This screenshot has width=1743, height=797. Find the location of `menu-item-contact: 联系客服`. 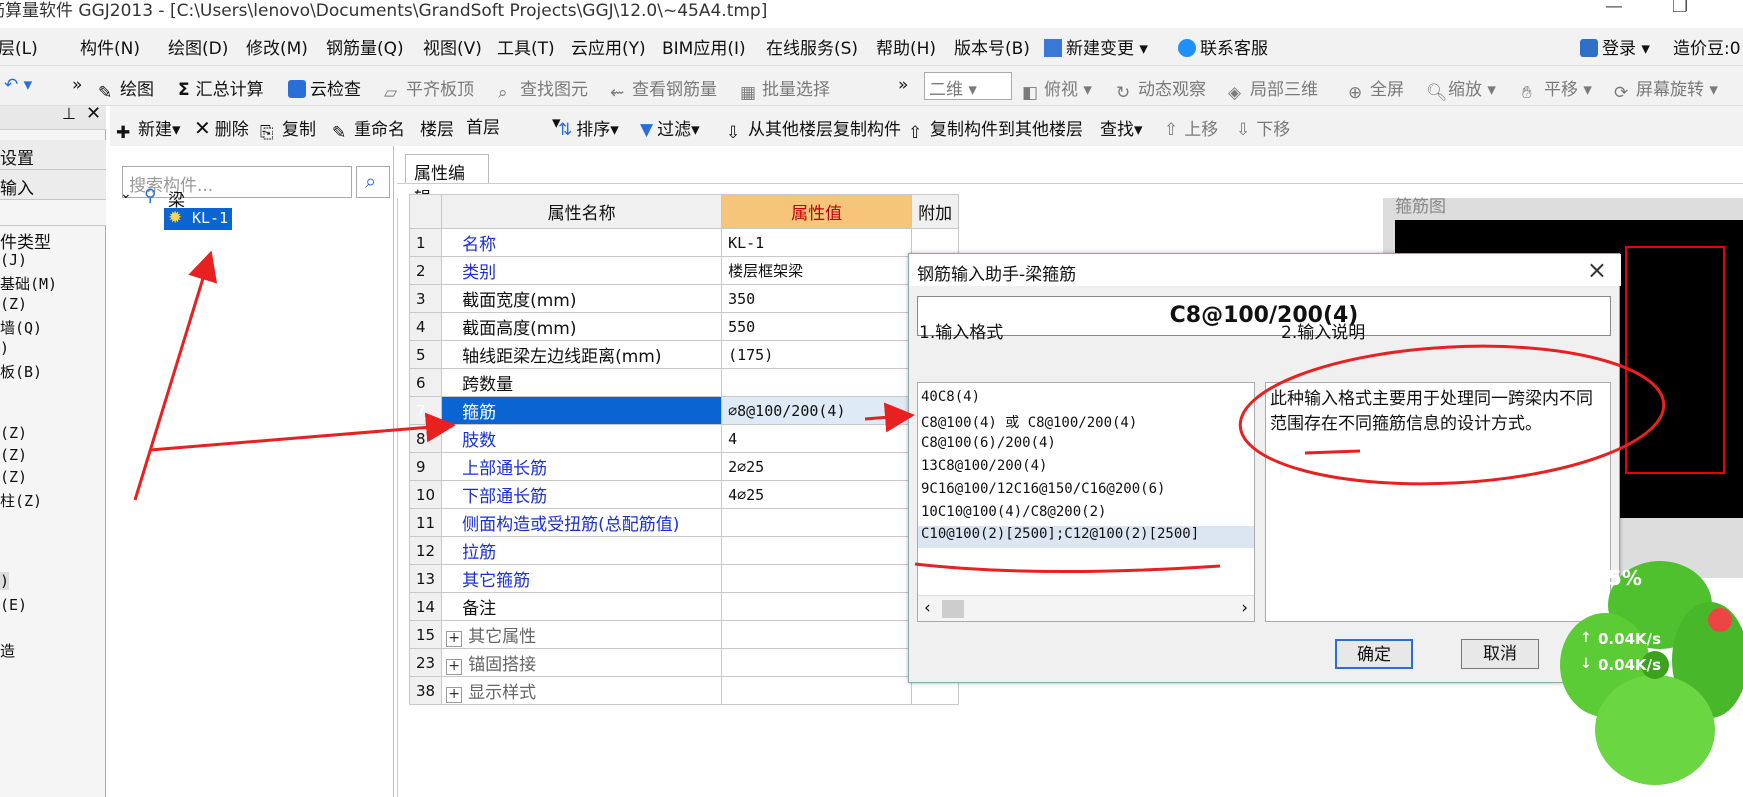

menu-item-contact: 联系客服 is located at coordinates (1223, 46).